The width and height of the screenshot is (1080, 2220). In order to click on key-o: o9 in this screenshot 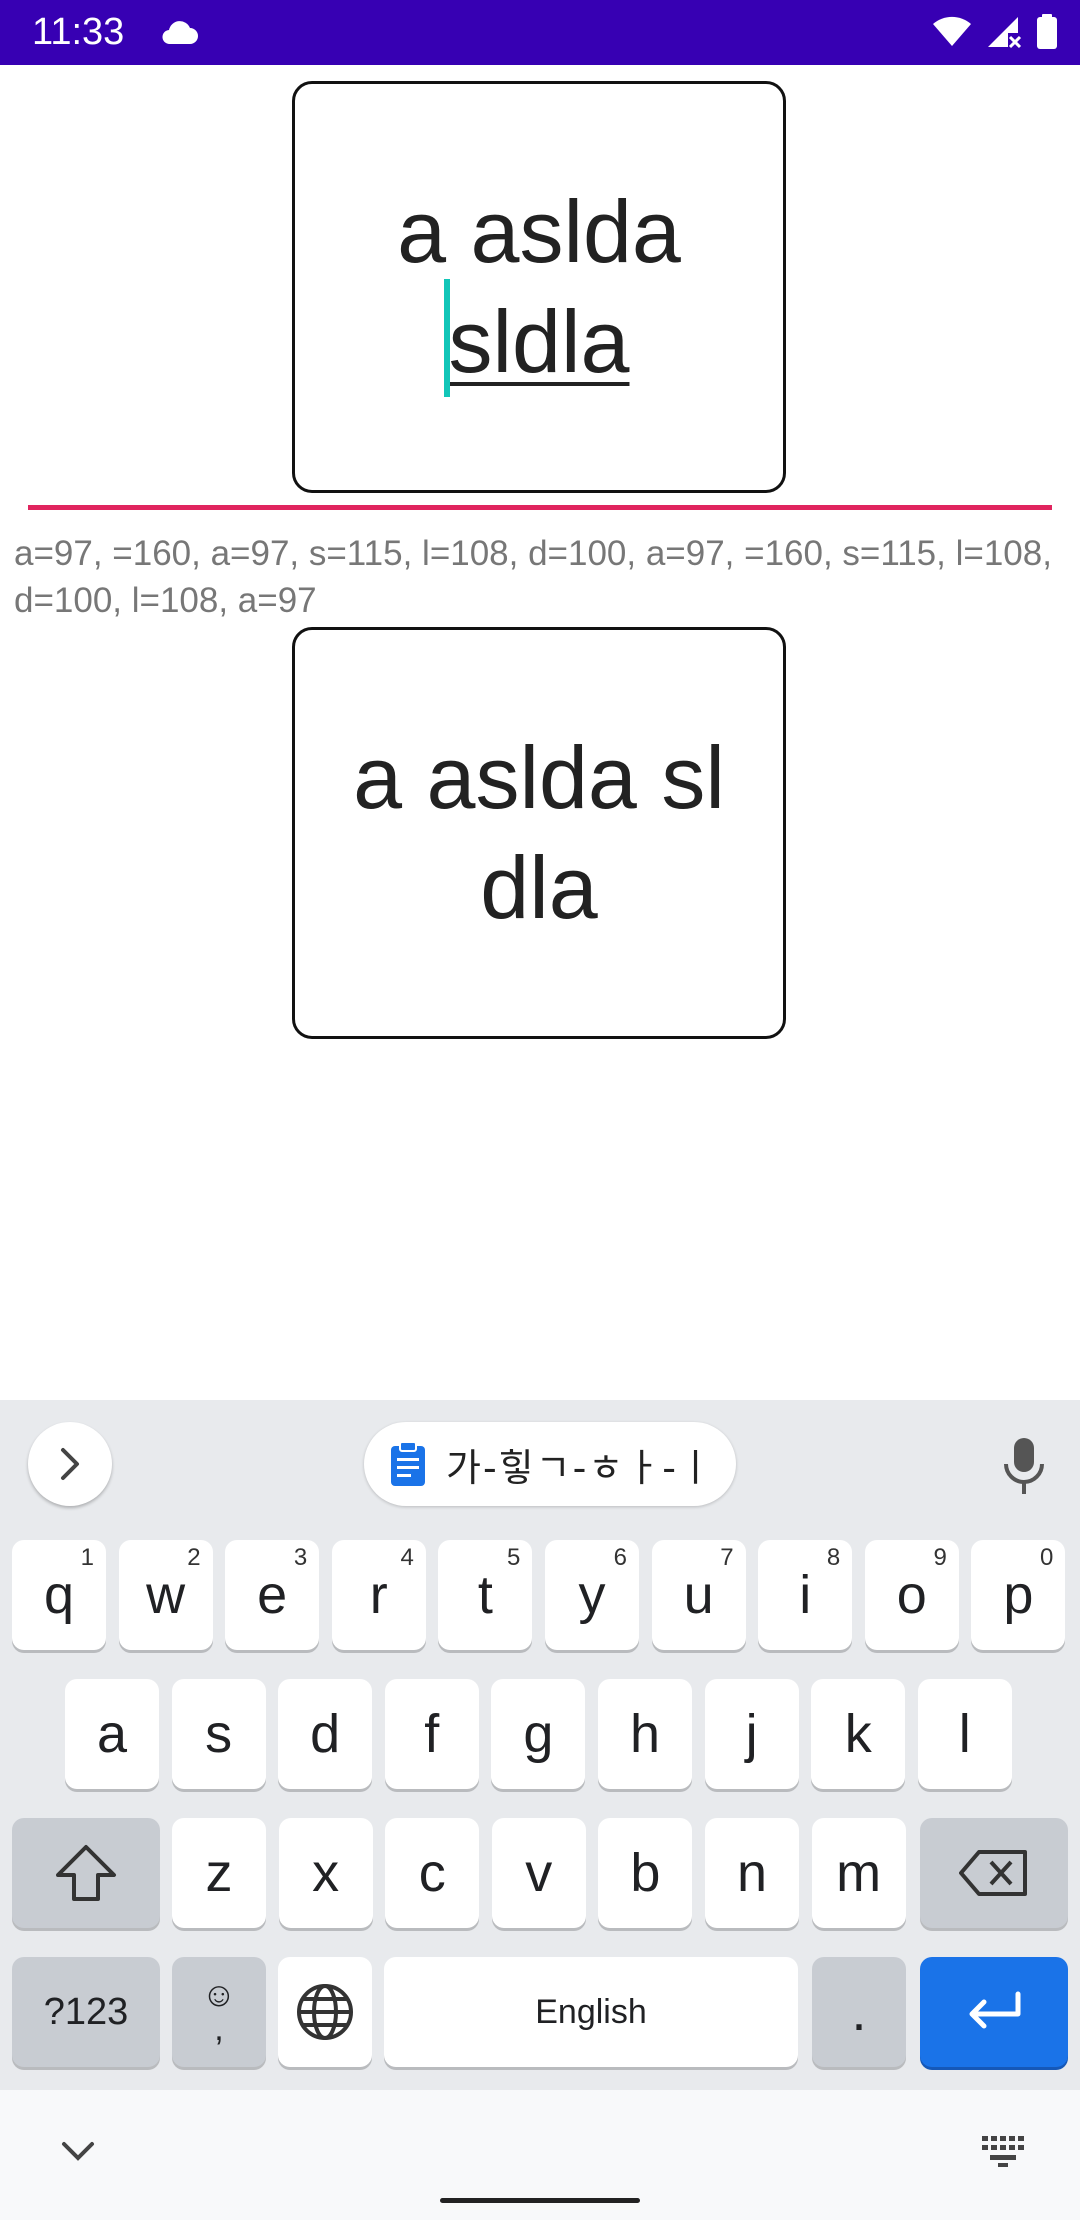, I will do `click(911, 1595)`.